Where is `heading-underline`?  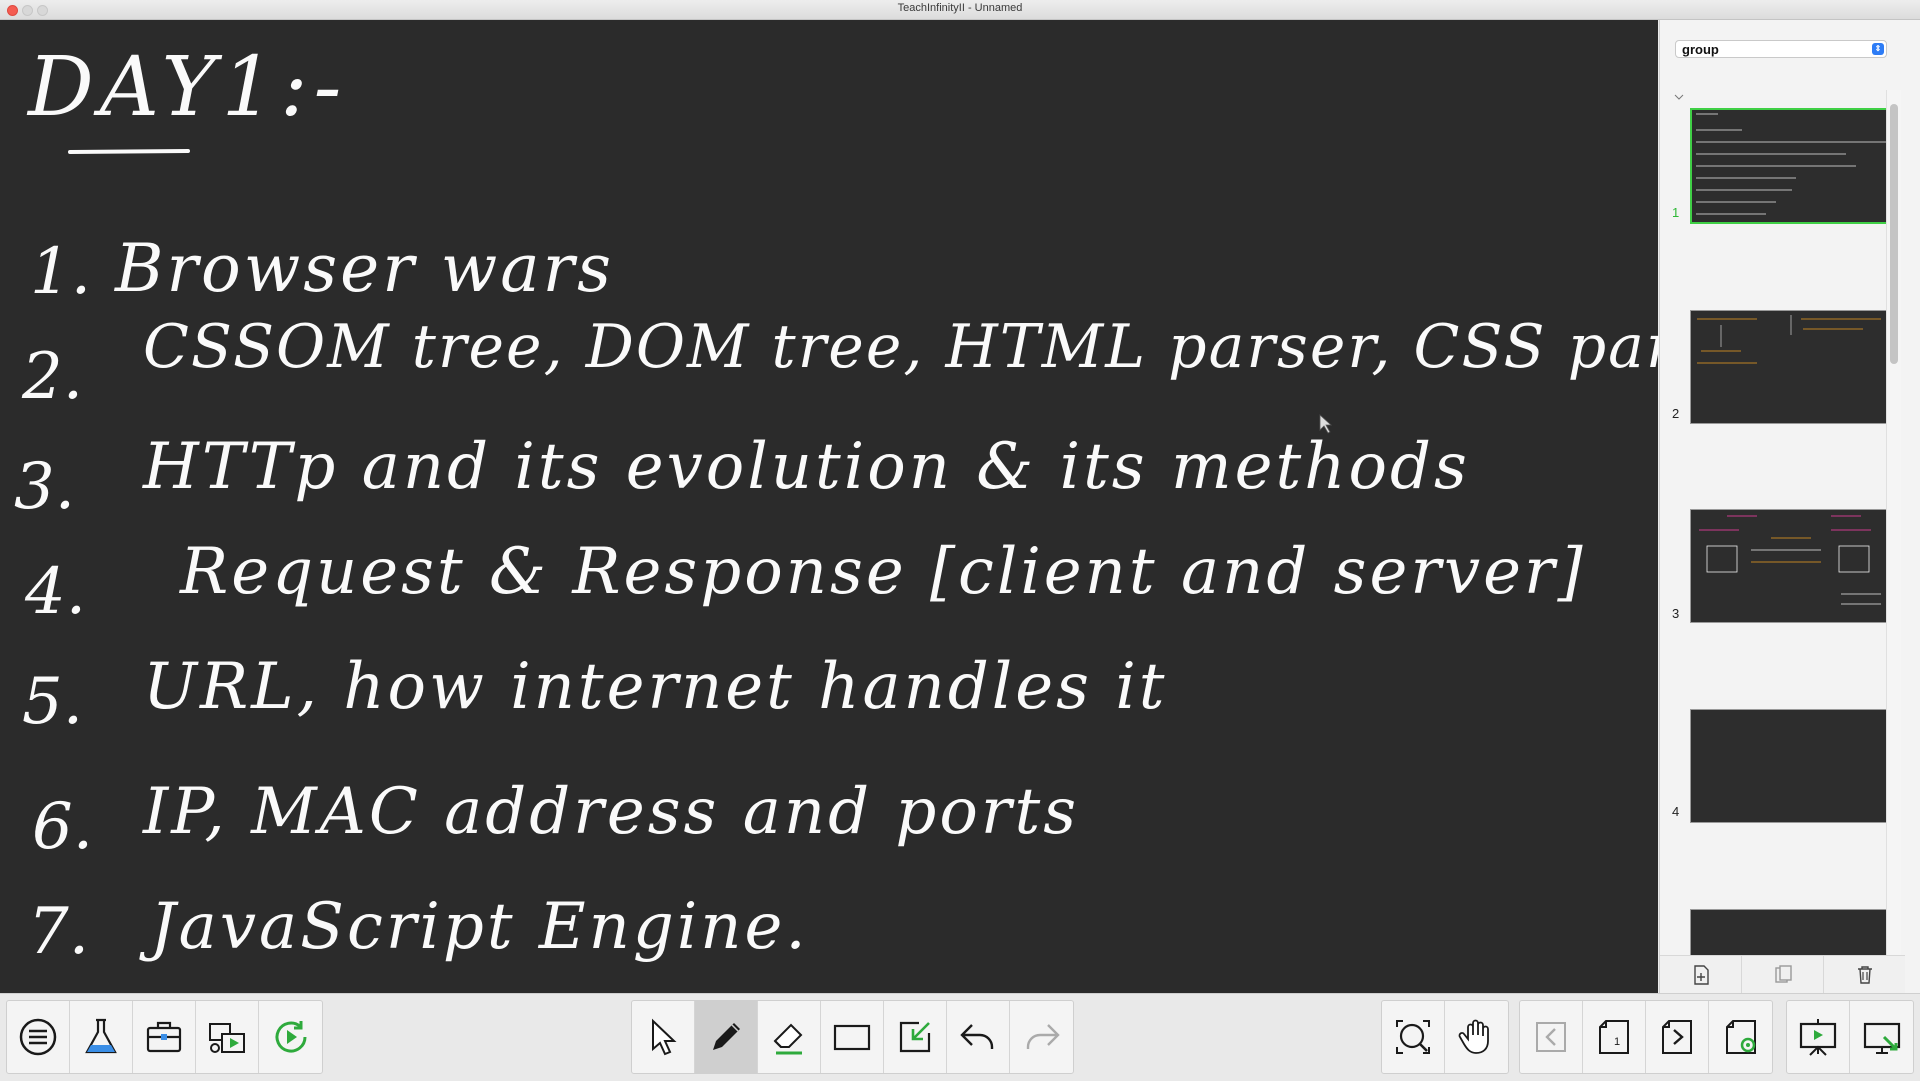
heading-underline is located at coordinates (129, 151).